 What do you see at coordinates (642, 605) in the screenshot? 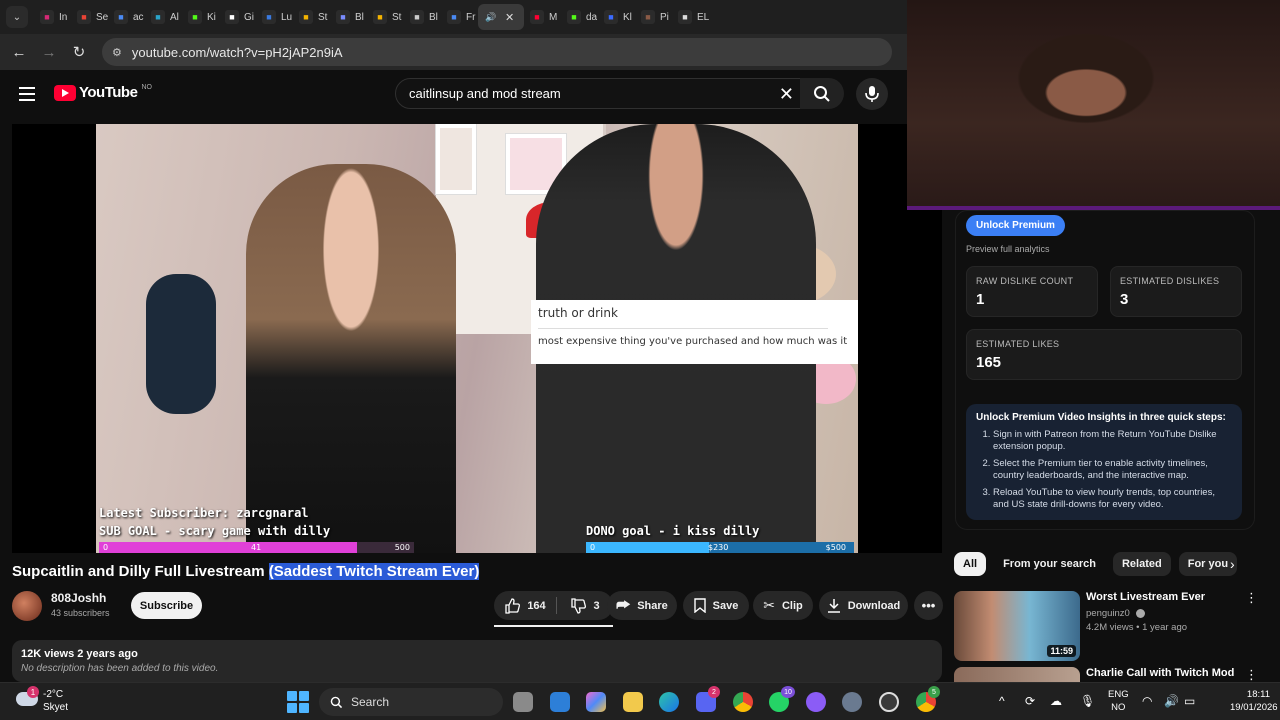
I see `share-button: ⮫ Share` at bounding box center [642, 605].